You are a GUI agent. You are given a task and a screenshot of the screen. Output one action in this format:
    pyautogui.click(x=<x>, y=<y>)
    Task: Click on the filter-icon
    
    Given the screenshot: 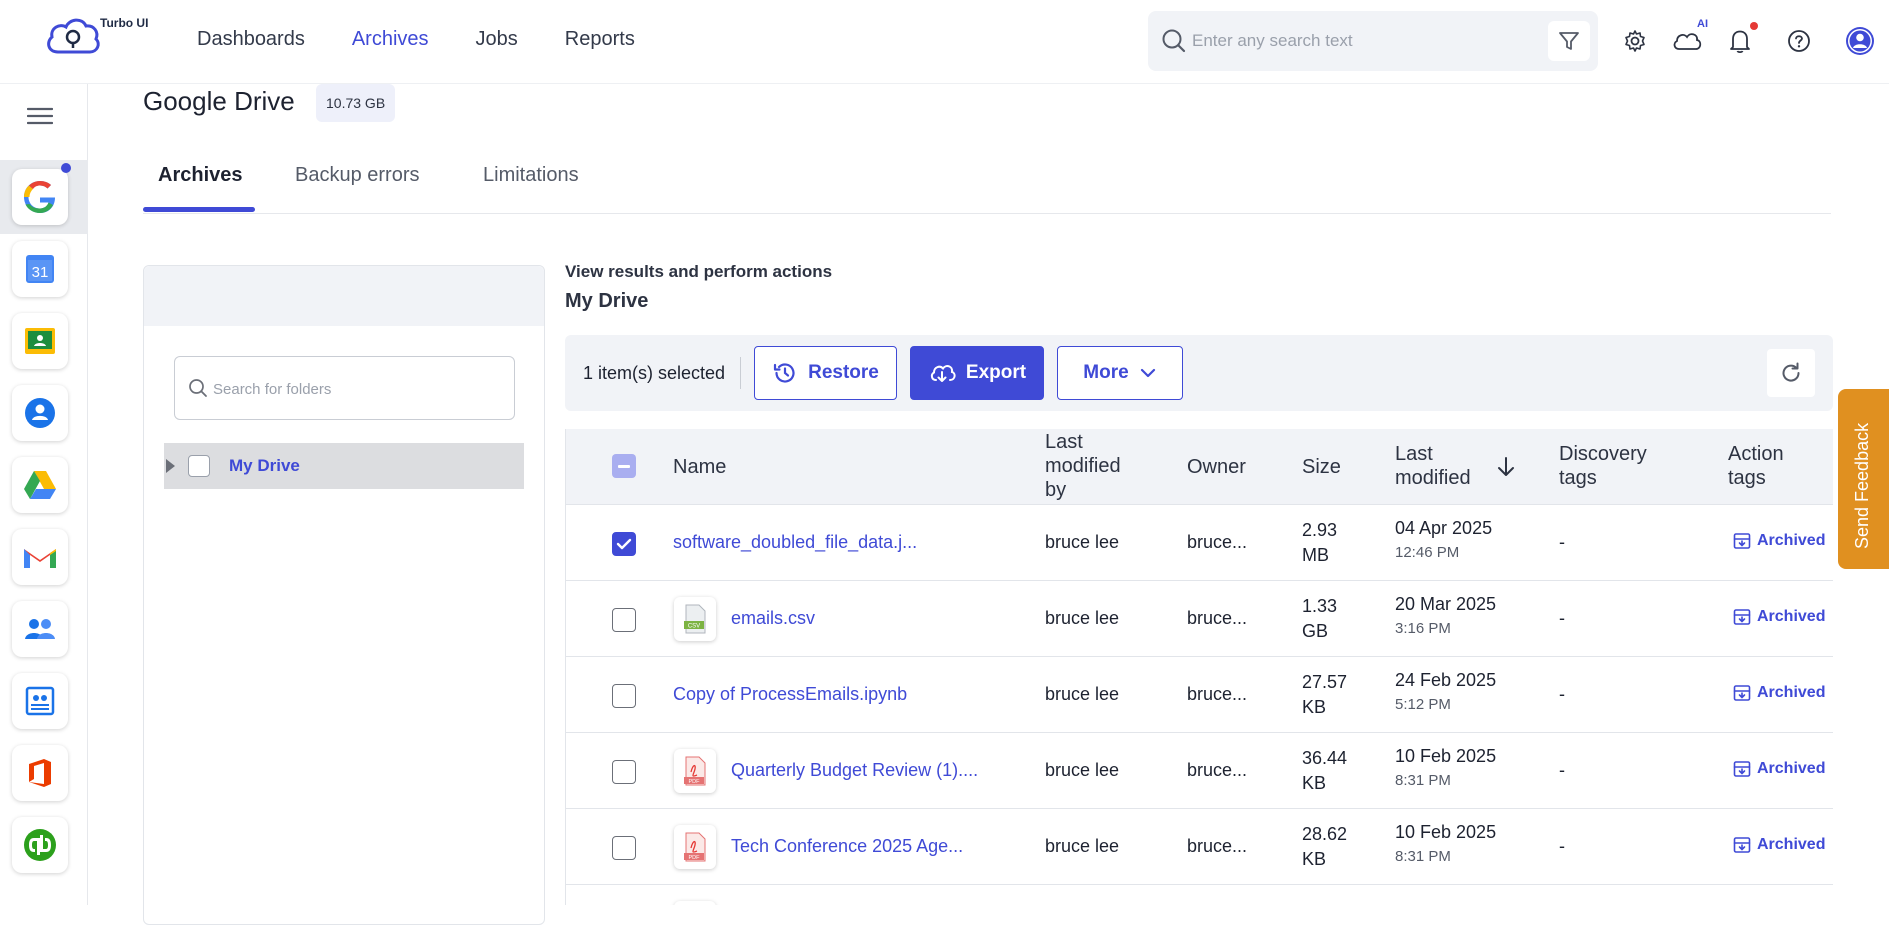 What is the action you would take?
    pyautogui.click(x=1569, y=41)
    